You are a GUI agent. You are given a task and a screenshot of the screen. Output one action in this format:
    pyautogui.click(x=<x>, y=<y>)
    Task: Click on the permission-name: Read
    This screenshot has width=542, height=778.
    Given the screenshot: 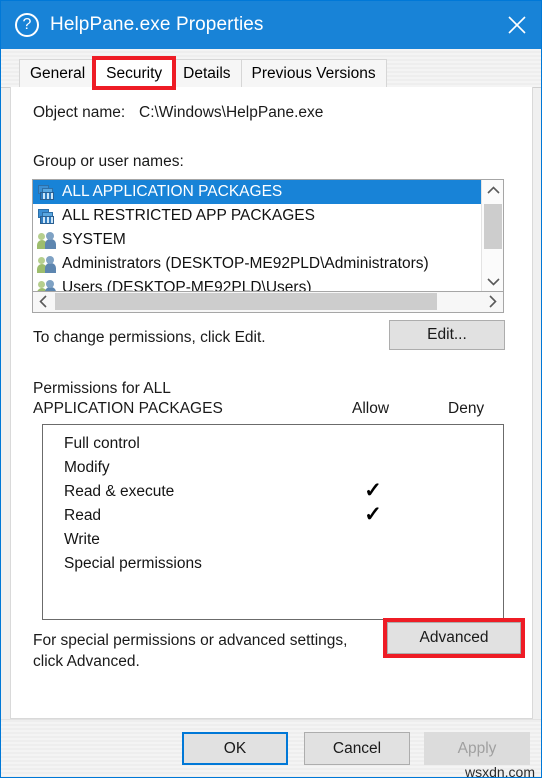 What is the action you would take?
    pyautogui.click(x=83, y=515)
    